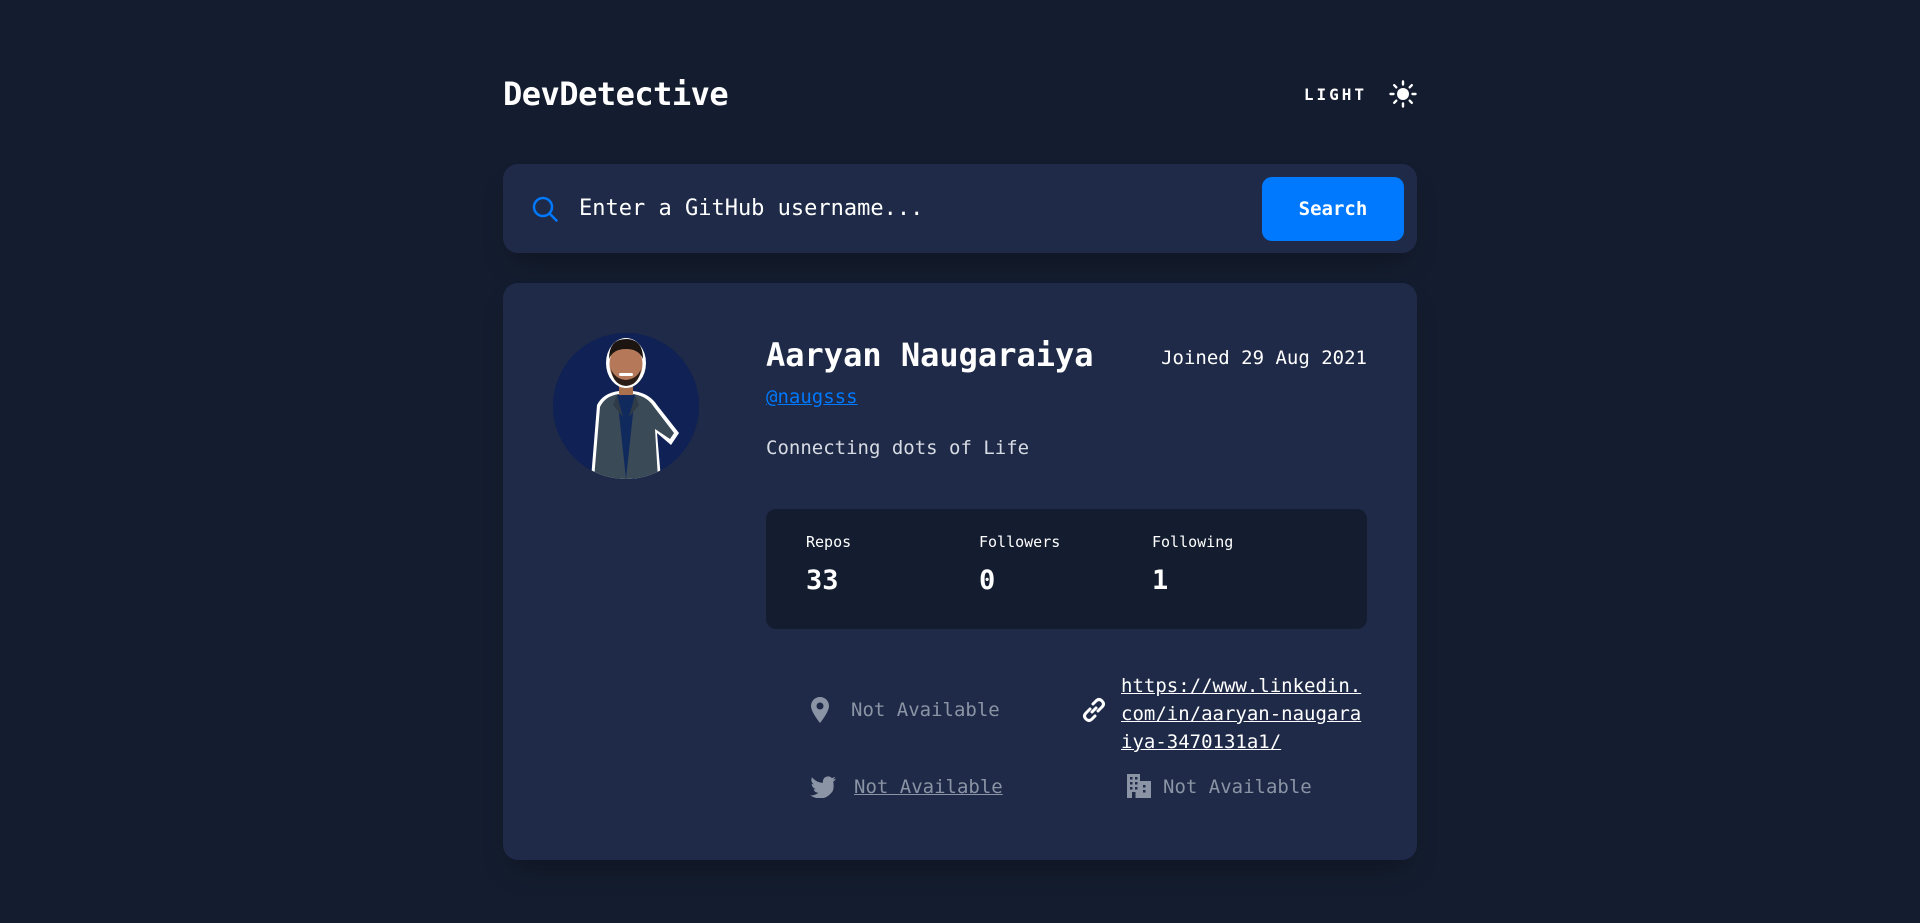 The height and width of the screenshot is (923, 1920). Describe the element at coordinates (987, 580) in the screenshot. I see `stat-value: 0` at that location.